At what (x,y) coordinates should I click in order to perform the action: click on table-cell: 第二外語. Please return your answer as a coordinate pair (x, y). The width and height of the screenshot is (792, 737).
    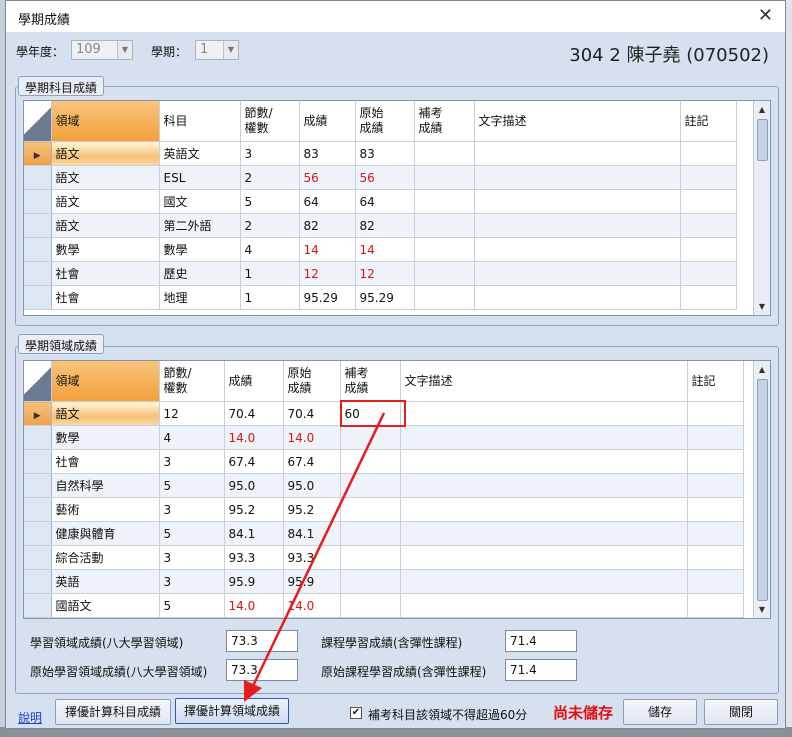
    Looking at the image, I should click on (200, 225).